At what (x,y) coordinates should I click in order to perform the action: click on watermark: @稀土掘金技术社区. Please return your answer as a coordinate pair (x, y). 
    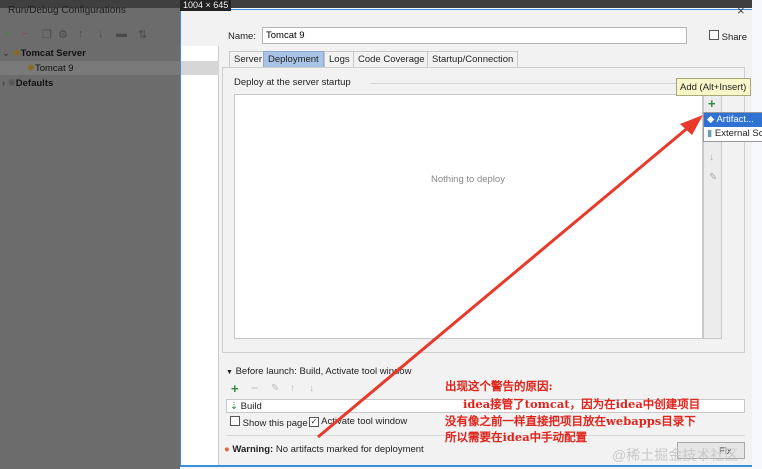
    Looking at the image, I should click on (675, 455).